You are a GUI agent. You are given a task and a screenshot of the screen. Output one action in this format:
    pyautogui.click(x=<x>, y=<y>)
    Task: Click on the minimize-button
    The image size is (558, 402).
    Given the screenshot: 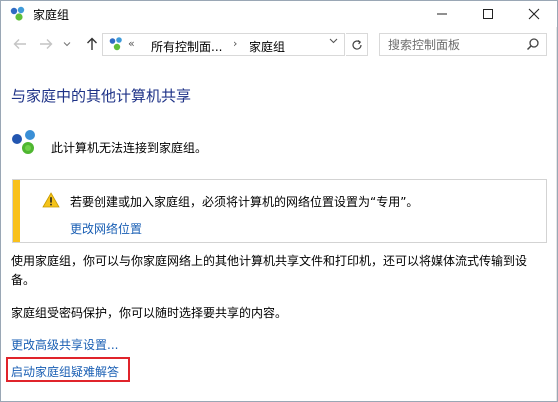 What is the action you would take?
    pyautogui.click(x=442, y=14)
    